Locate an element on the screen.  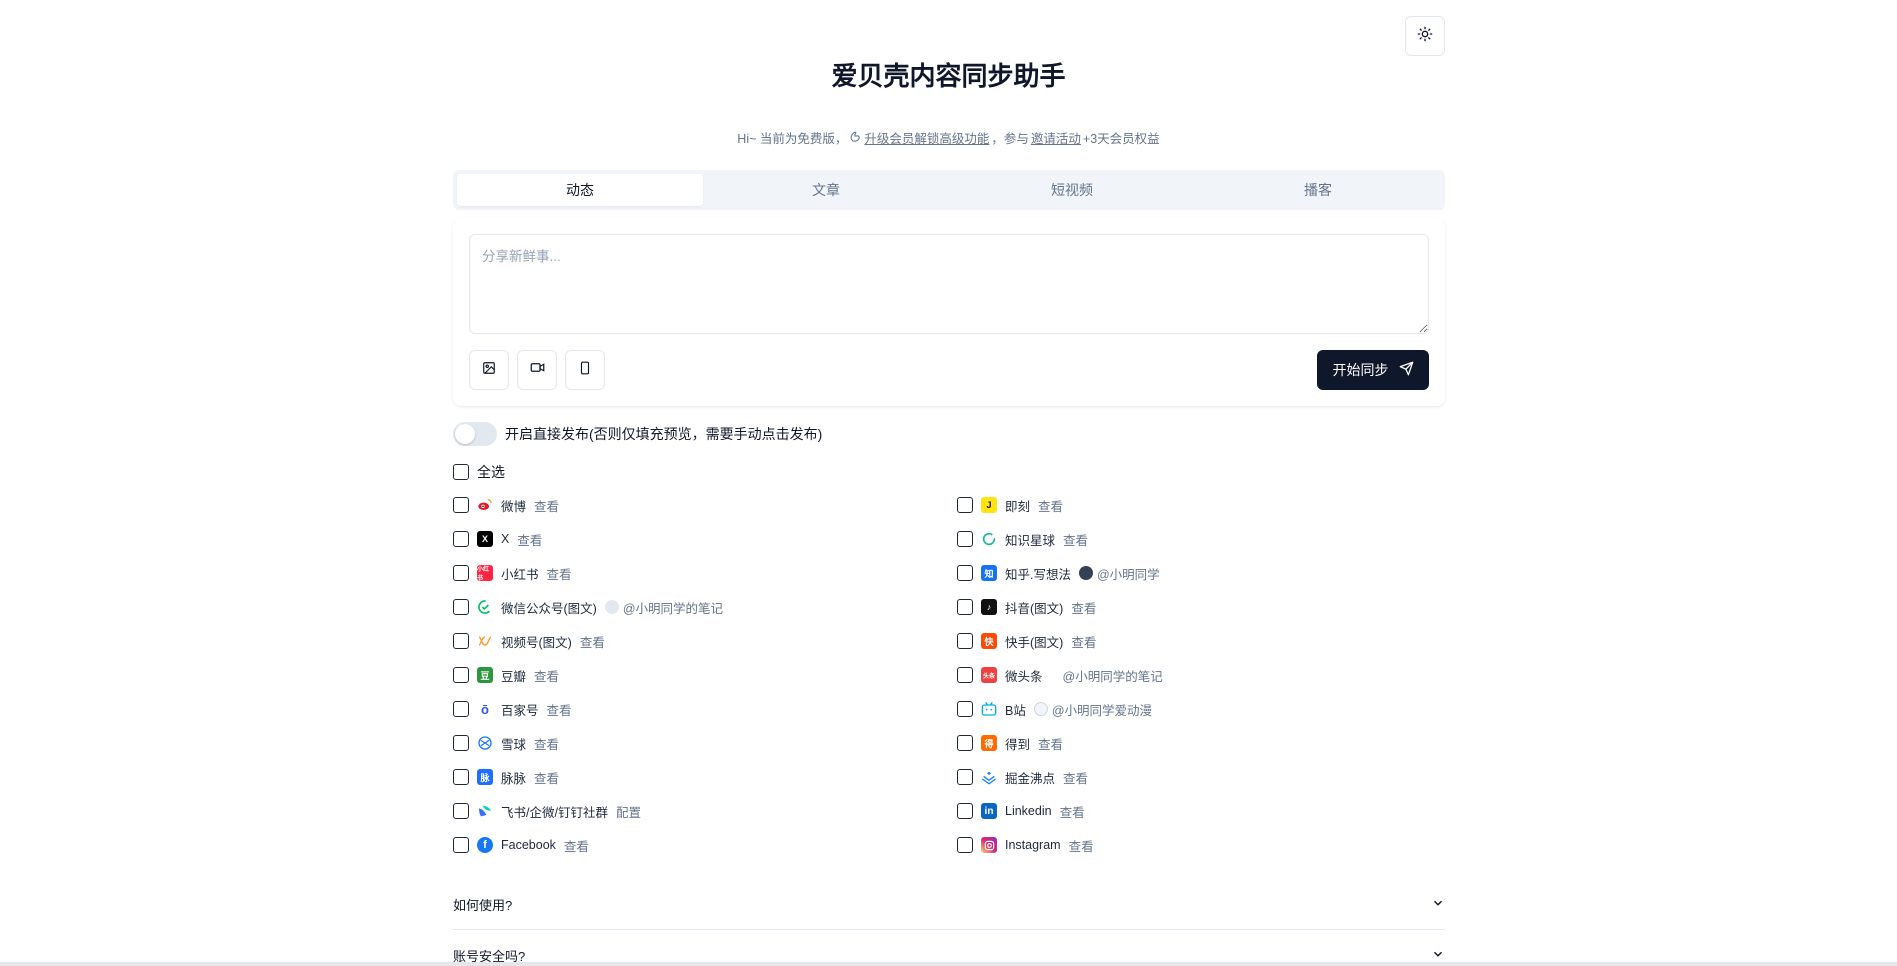
platform-name: 抖音(图文) is located at coordinates (1034, 608).